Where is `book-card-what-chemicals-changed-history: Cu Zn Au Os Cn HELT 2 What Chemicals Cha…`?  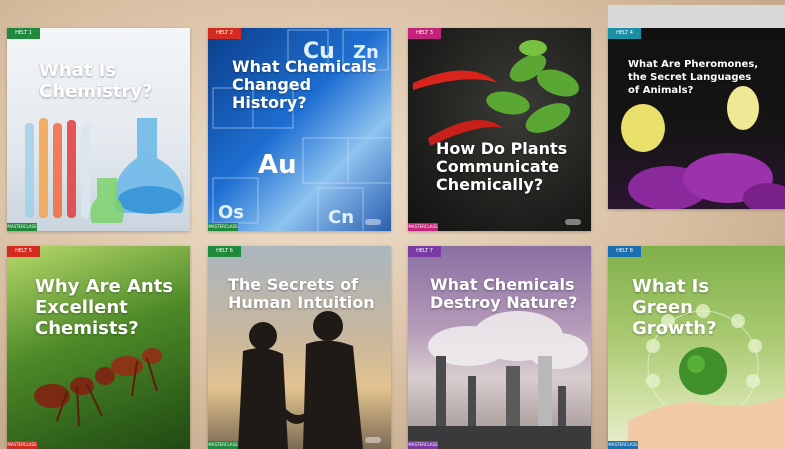 book-card-what-chemicals-changed-history: Cu Zn Au Os Cn HELT 2 What Chemicals Cha… is located at coordinates (299, 129).